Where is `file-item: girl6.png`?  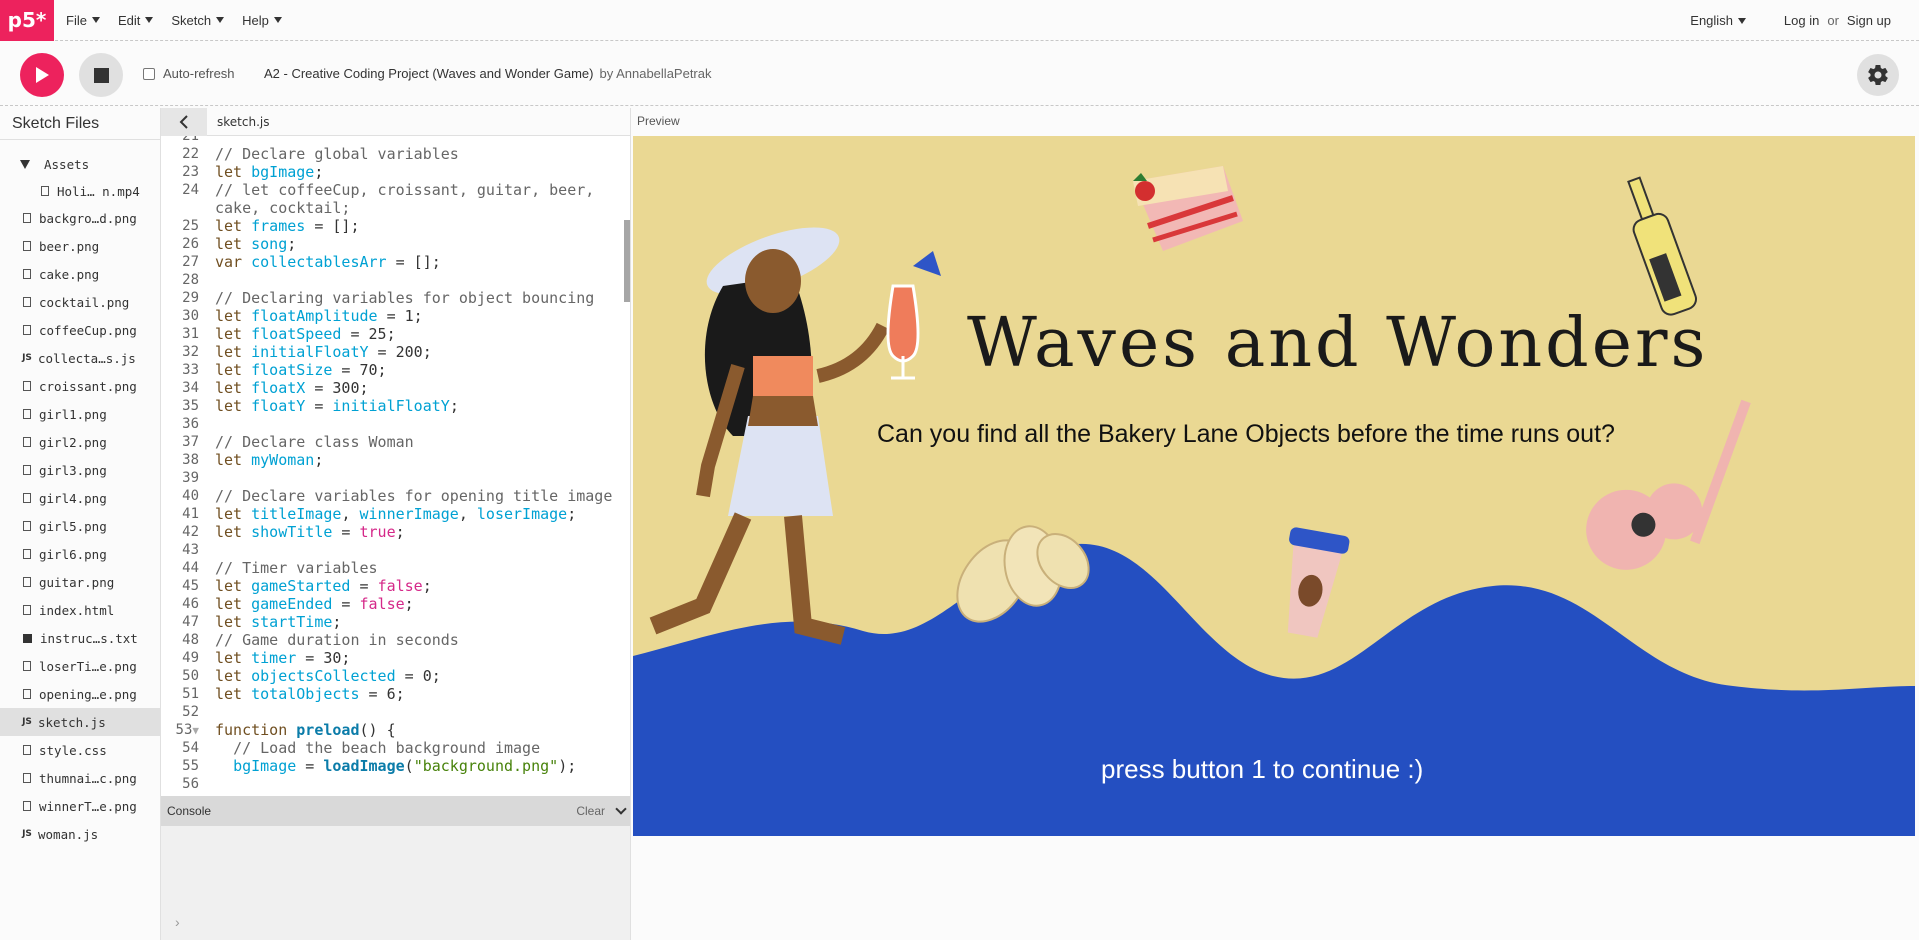 file-item: girl6.png is located at coordinates (80, 554).